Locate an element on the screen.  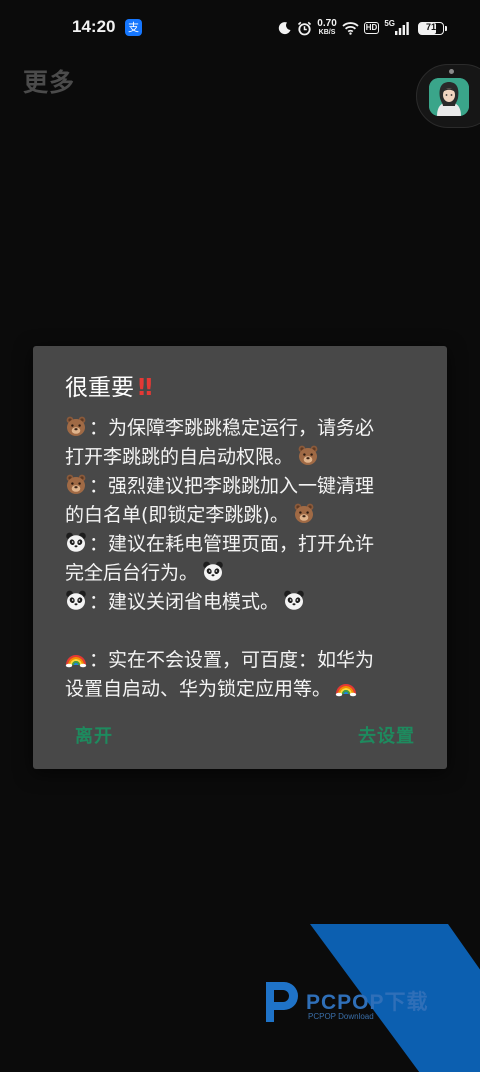
battery-percent: 71 is located at coordinates (430, 26).